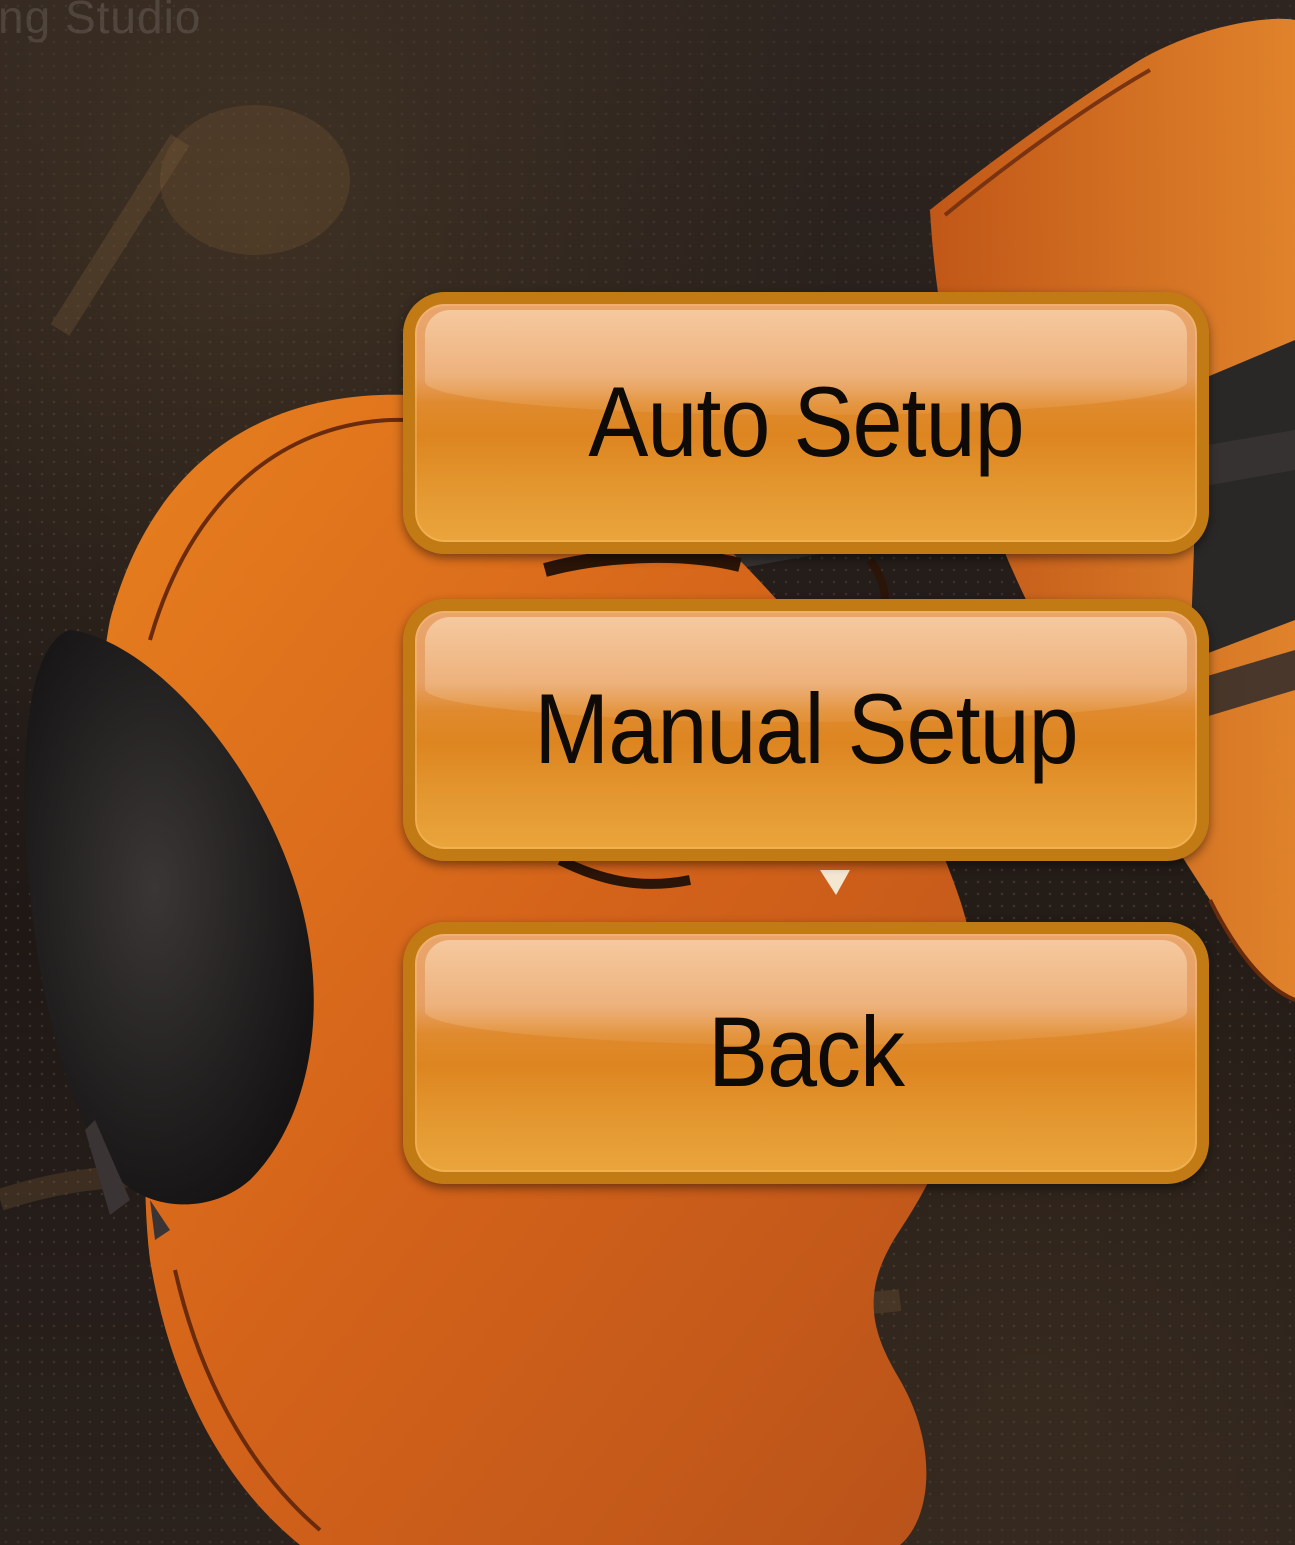  What do you see at coordinates (101, 21) in the screenshot?
I see `watermark-text: ng Studio` at bounding box center [101, 21].